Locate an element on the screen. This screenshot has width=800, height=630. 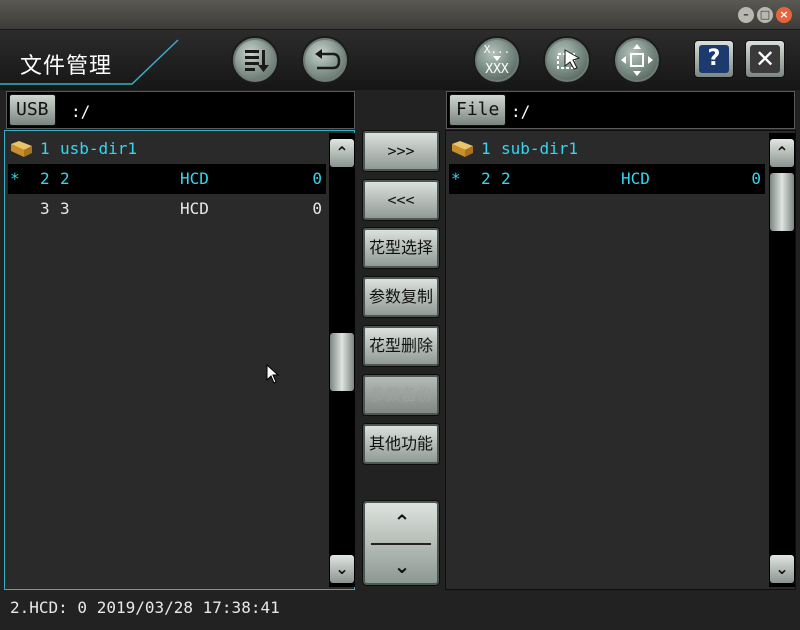
copy-to-file-button: >>> is located at coordinates (401, 151).